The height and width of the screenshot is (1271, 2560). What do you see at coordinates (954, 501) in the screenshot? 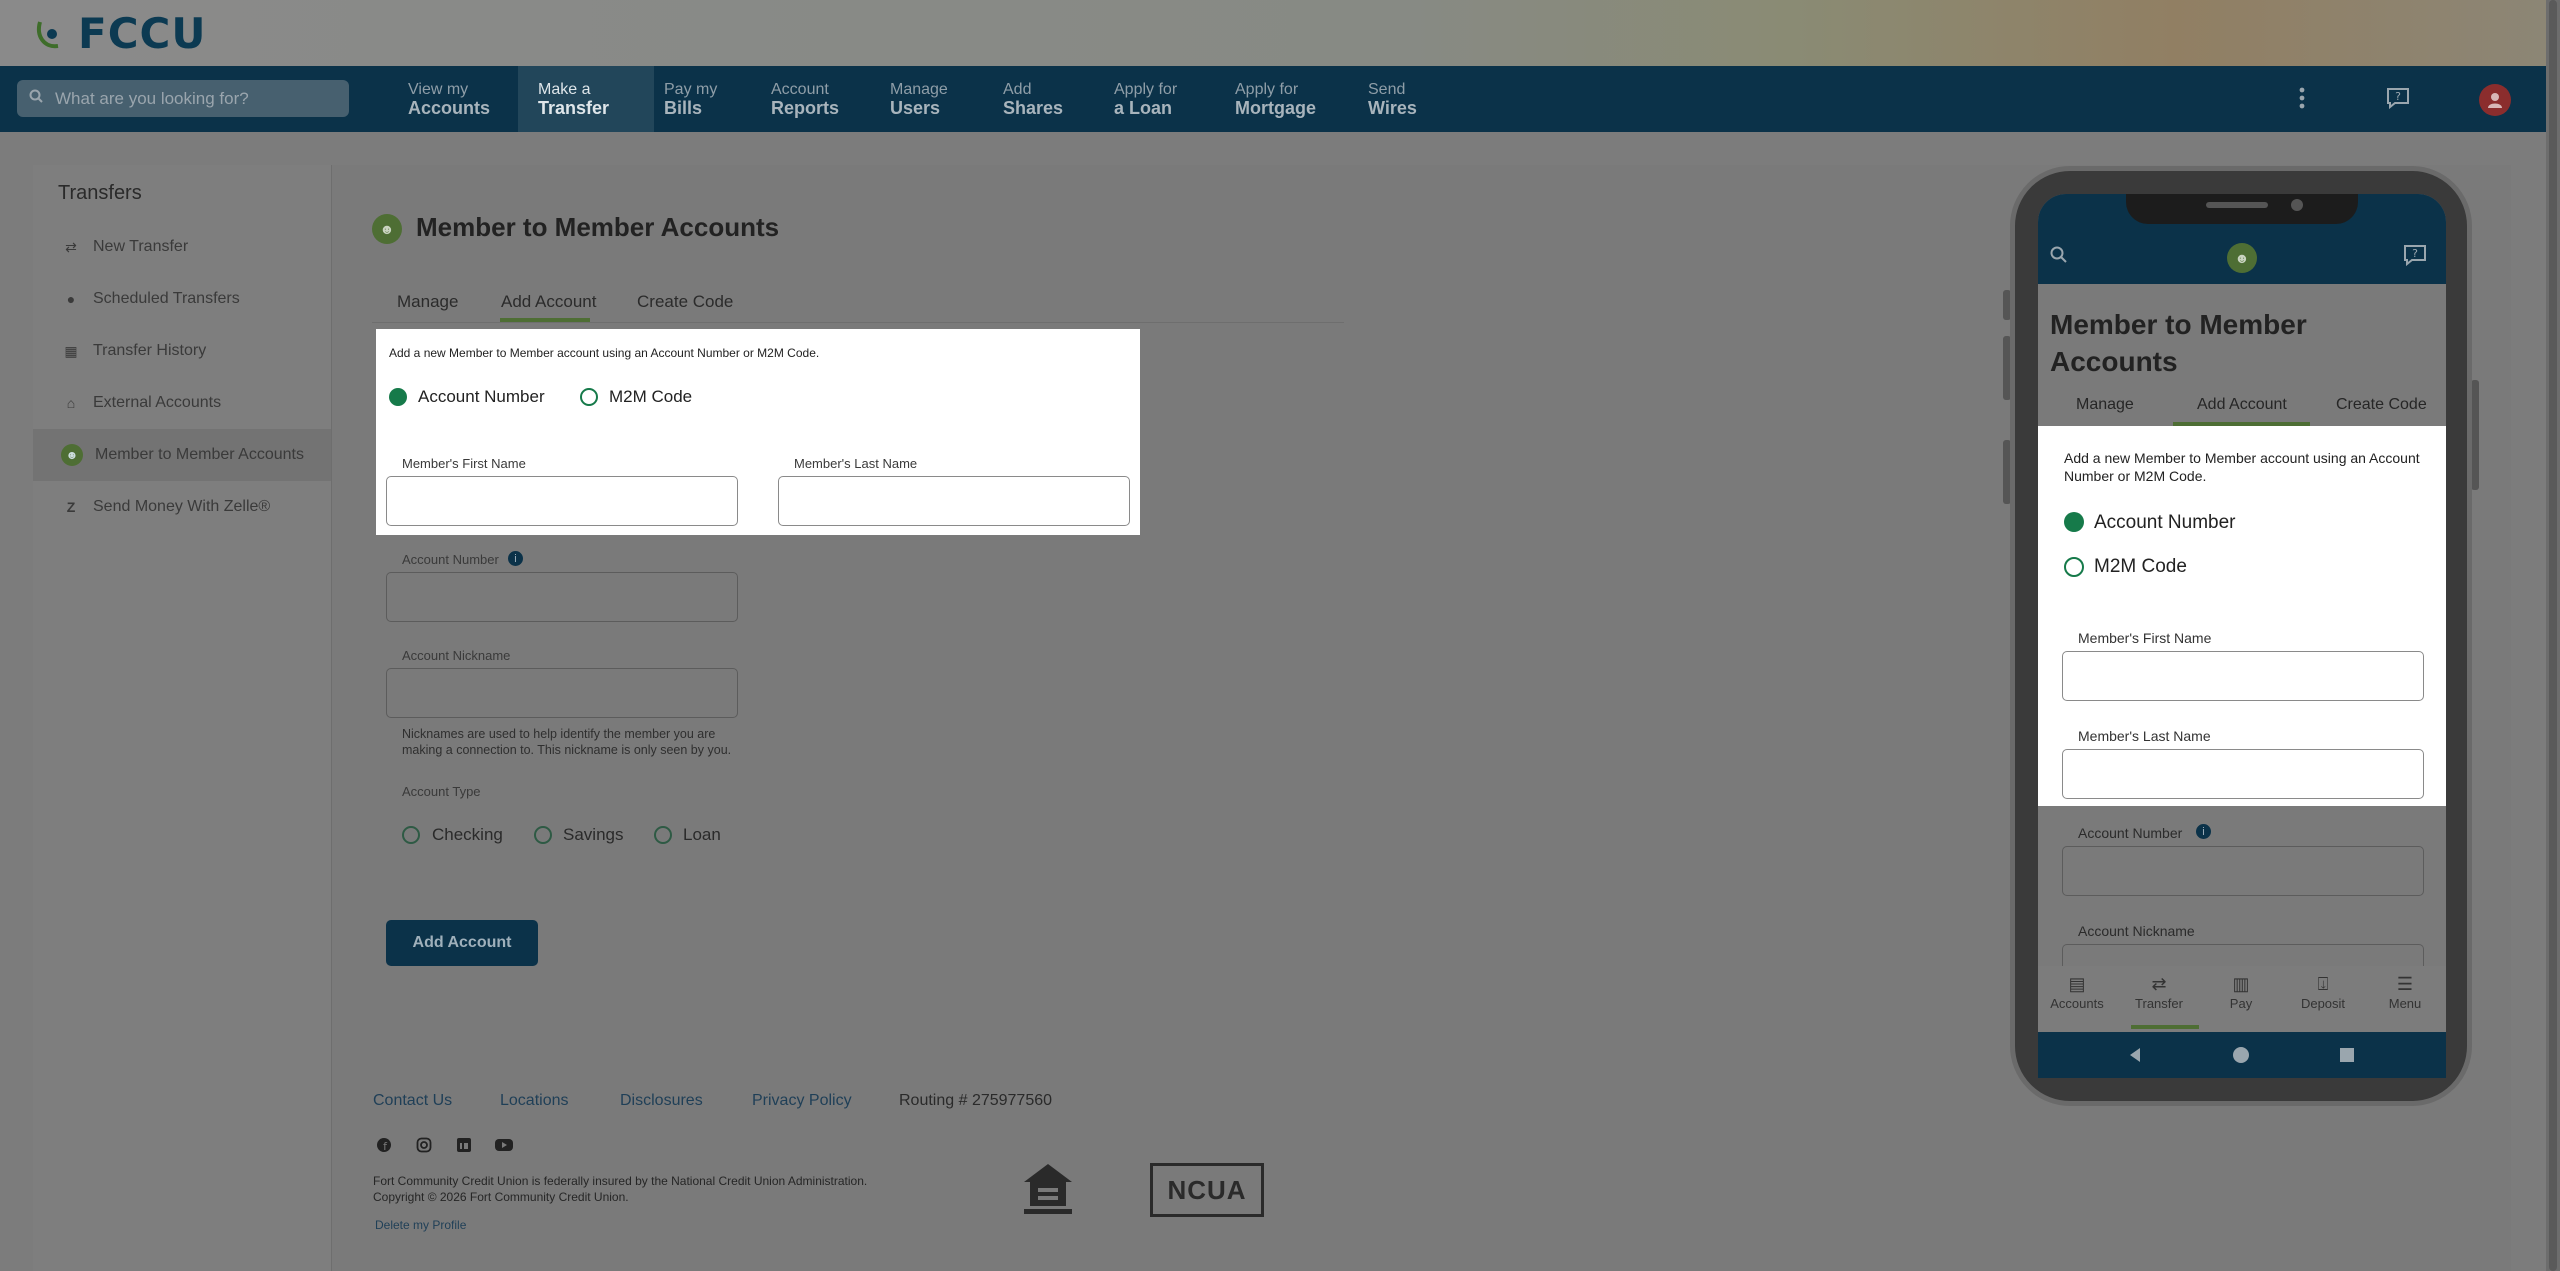
I see `last-name-field` at bounding box center [954, 501].